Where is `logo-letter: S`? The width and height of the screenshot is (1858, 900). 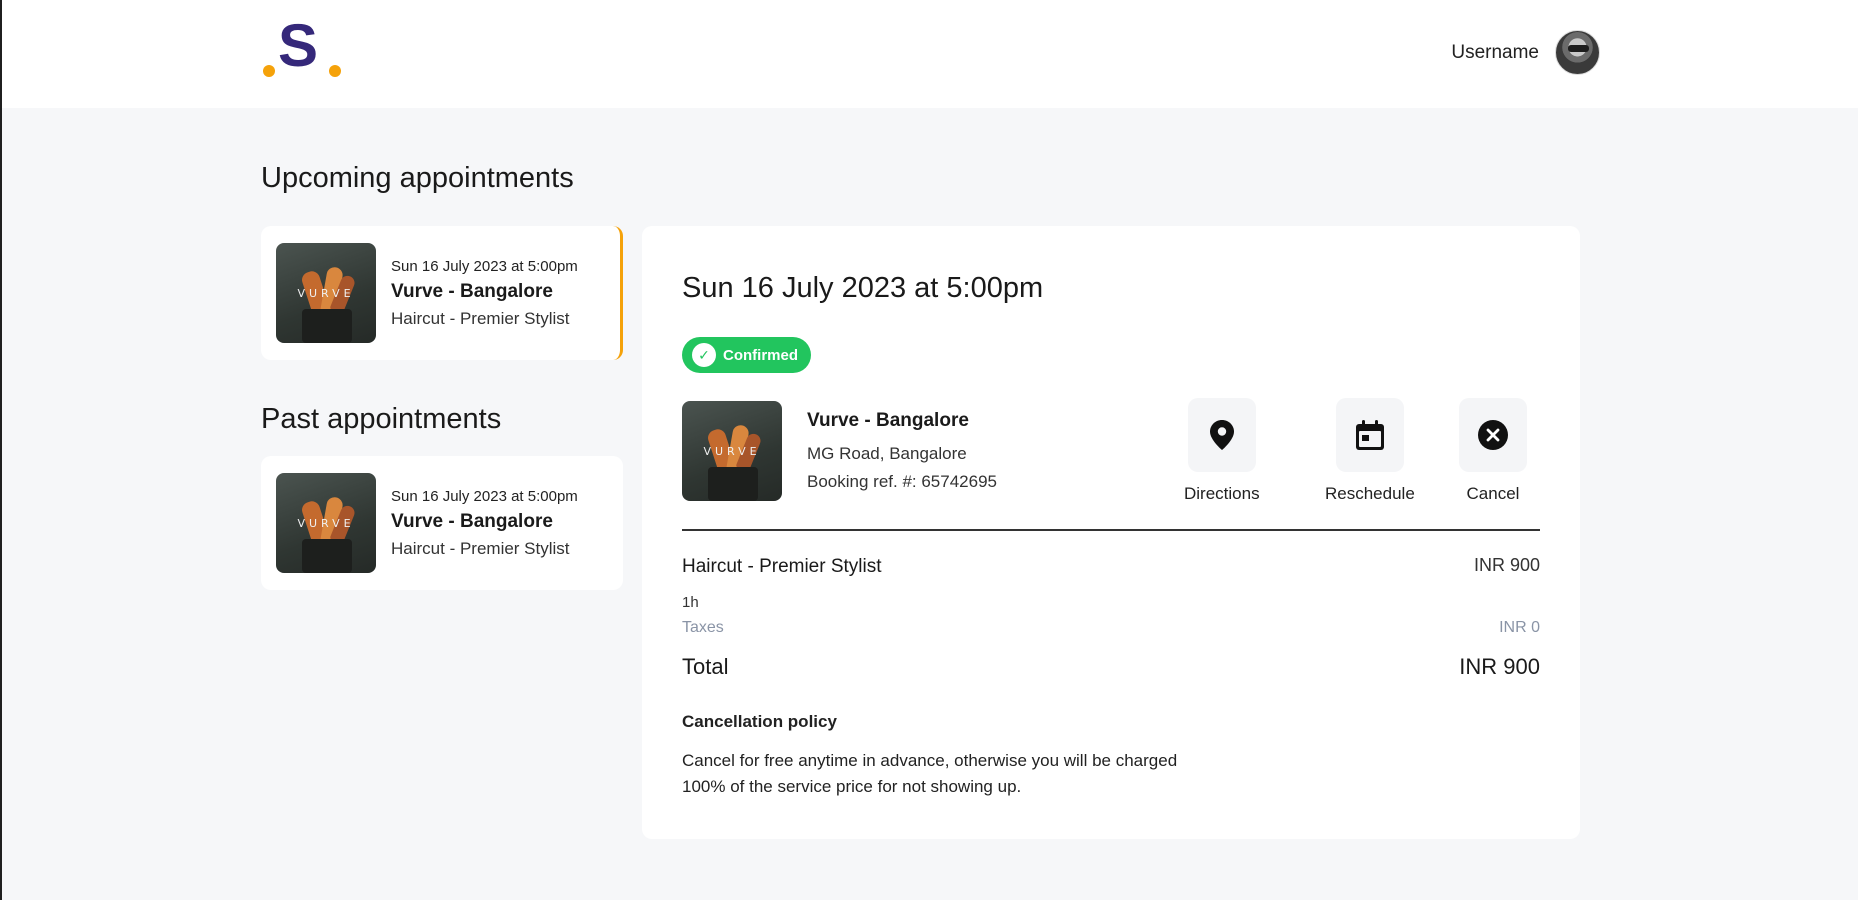
logo-letter: S is located at coordinates (298, 45).